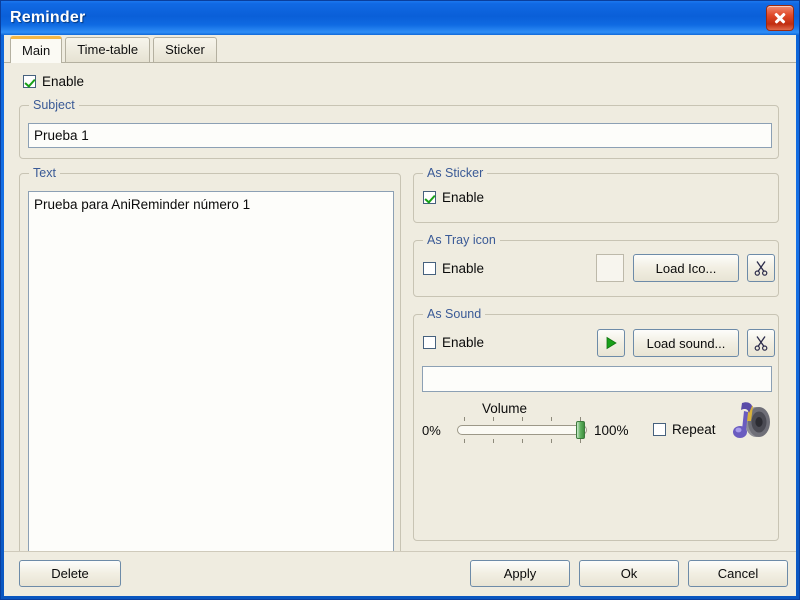  Describe the element at coordinates (29, 81) in the screenshot. I see `main-enable-checkbox` at that location.